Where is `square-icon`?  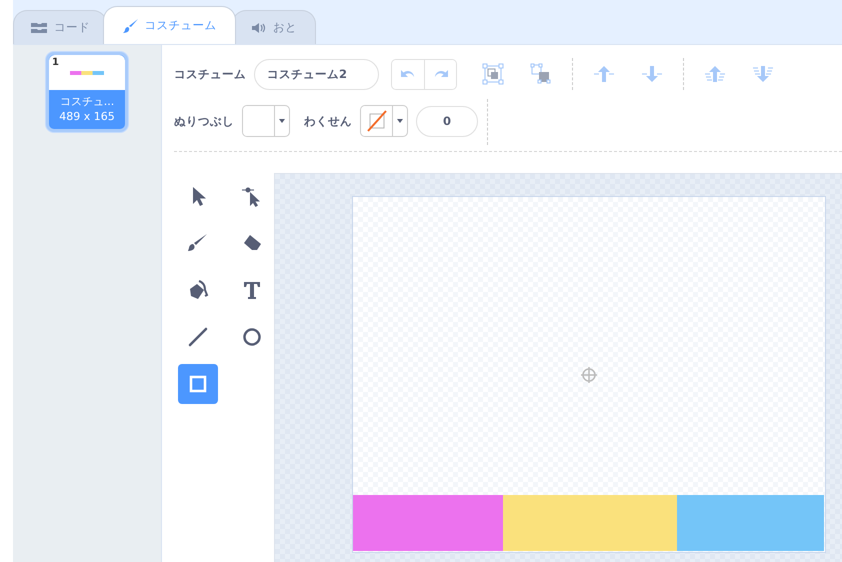 square-icon is located at coordinates (198, 384).